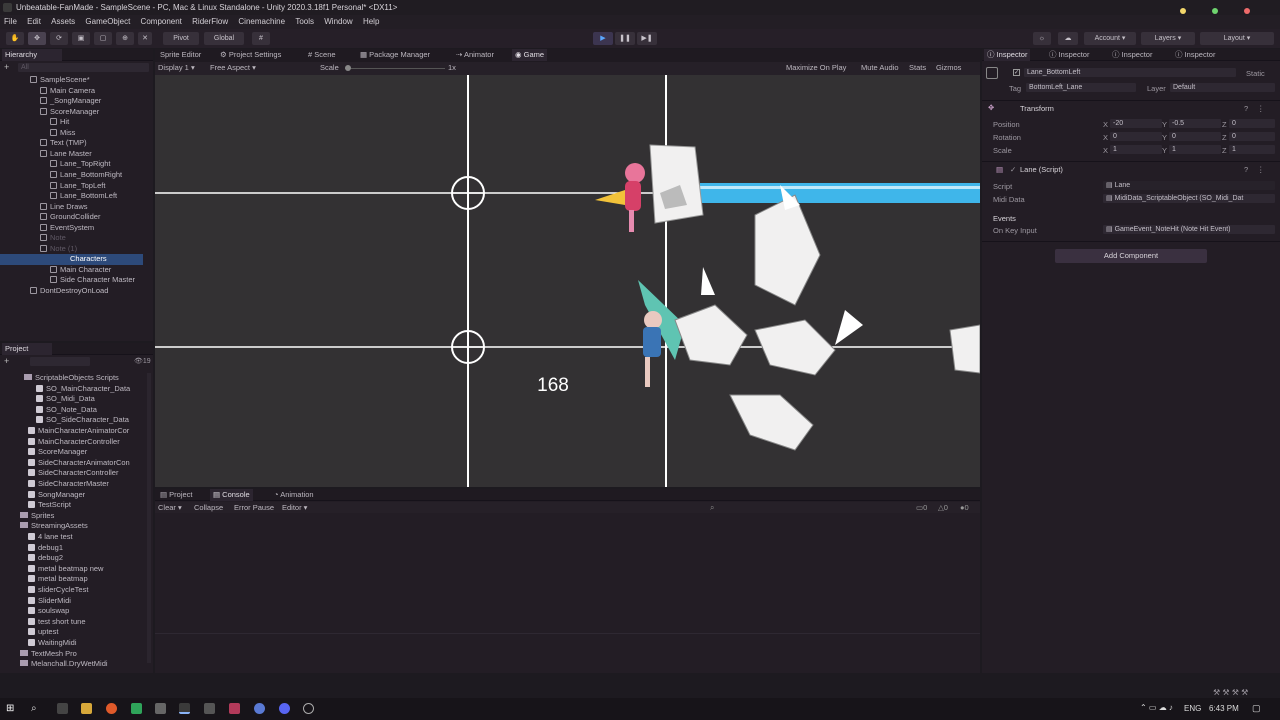  I want to click on tab-project: Project, so click(27, 349).